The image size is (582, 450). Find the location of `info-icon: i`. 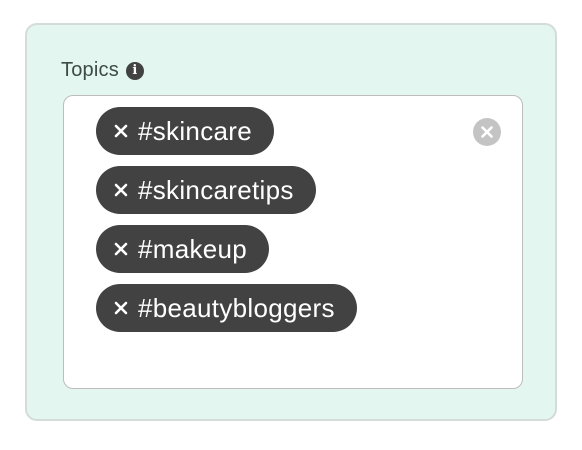

info-icon: i is located at coordinates (134, 70).